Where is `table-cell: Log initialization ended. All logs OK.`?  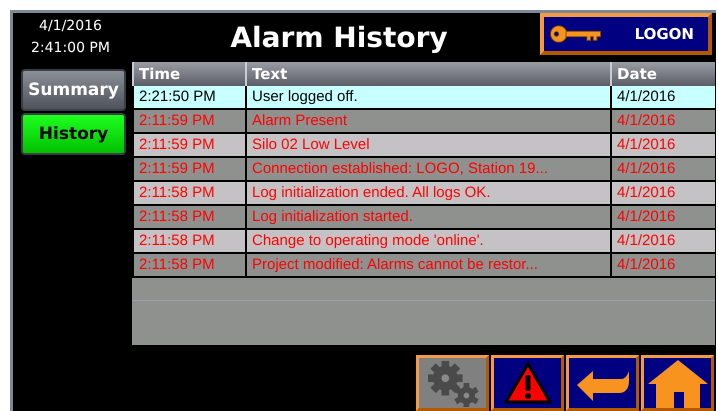
table-cell: Log initialization ended. All logs OK. is located at coordinates (427, 193).